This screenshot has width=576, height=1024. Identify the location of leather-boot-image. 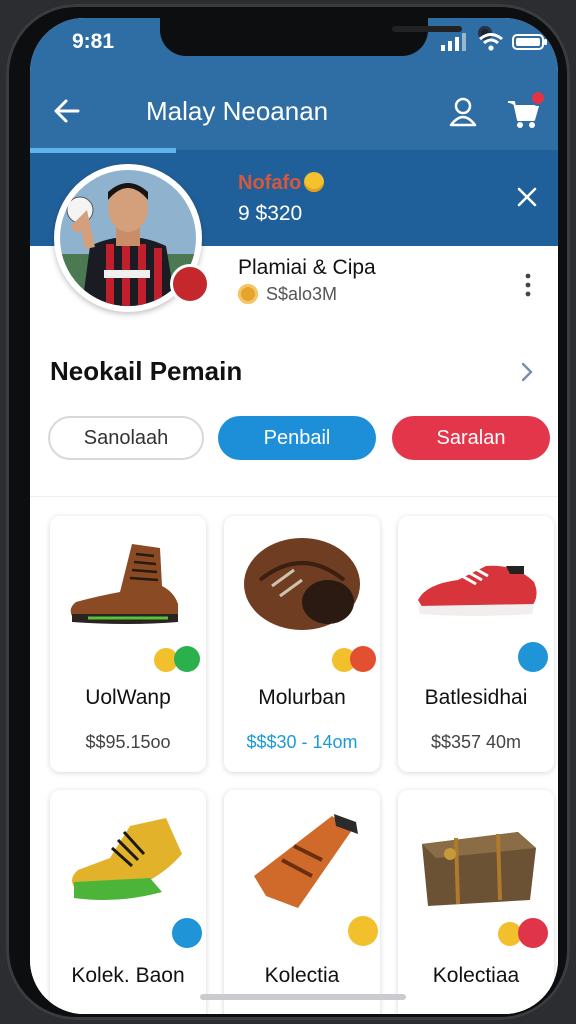
(124, 584).